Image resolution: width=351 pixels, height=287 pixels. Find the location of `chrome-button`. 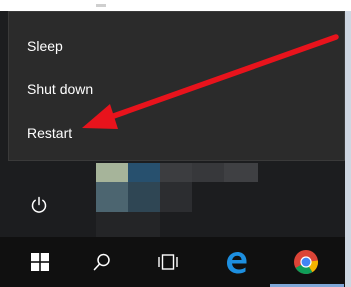

chrome-button is located at coordinates (306, 262).